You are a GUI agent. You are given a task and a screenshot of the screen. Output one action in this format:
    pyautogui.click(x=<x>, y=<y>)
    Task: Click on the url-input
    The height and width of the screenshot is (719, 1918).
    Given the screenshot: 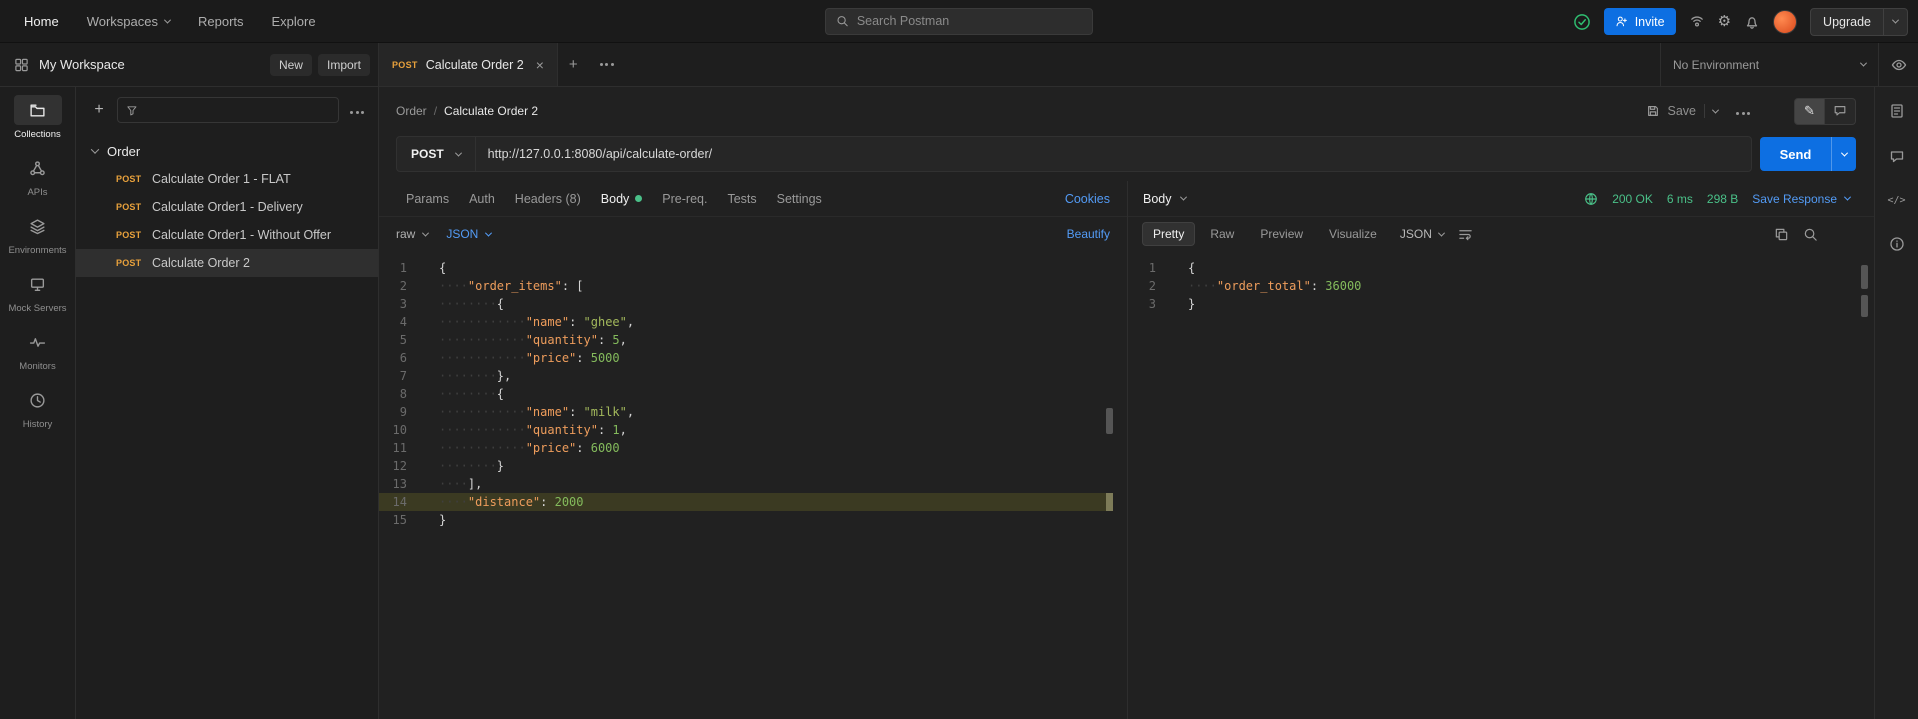 What is the action you would take?
    pyautogui.click(x=1113, y=154)
    